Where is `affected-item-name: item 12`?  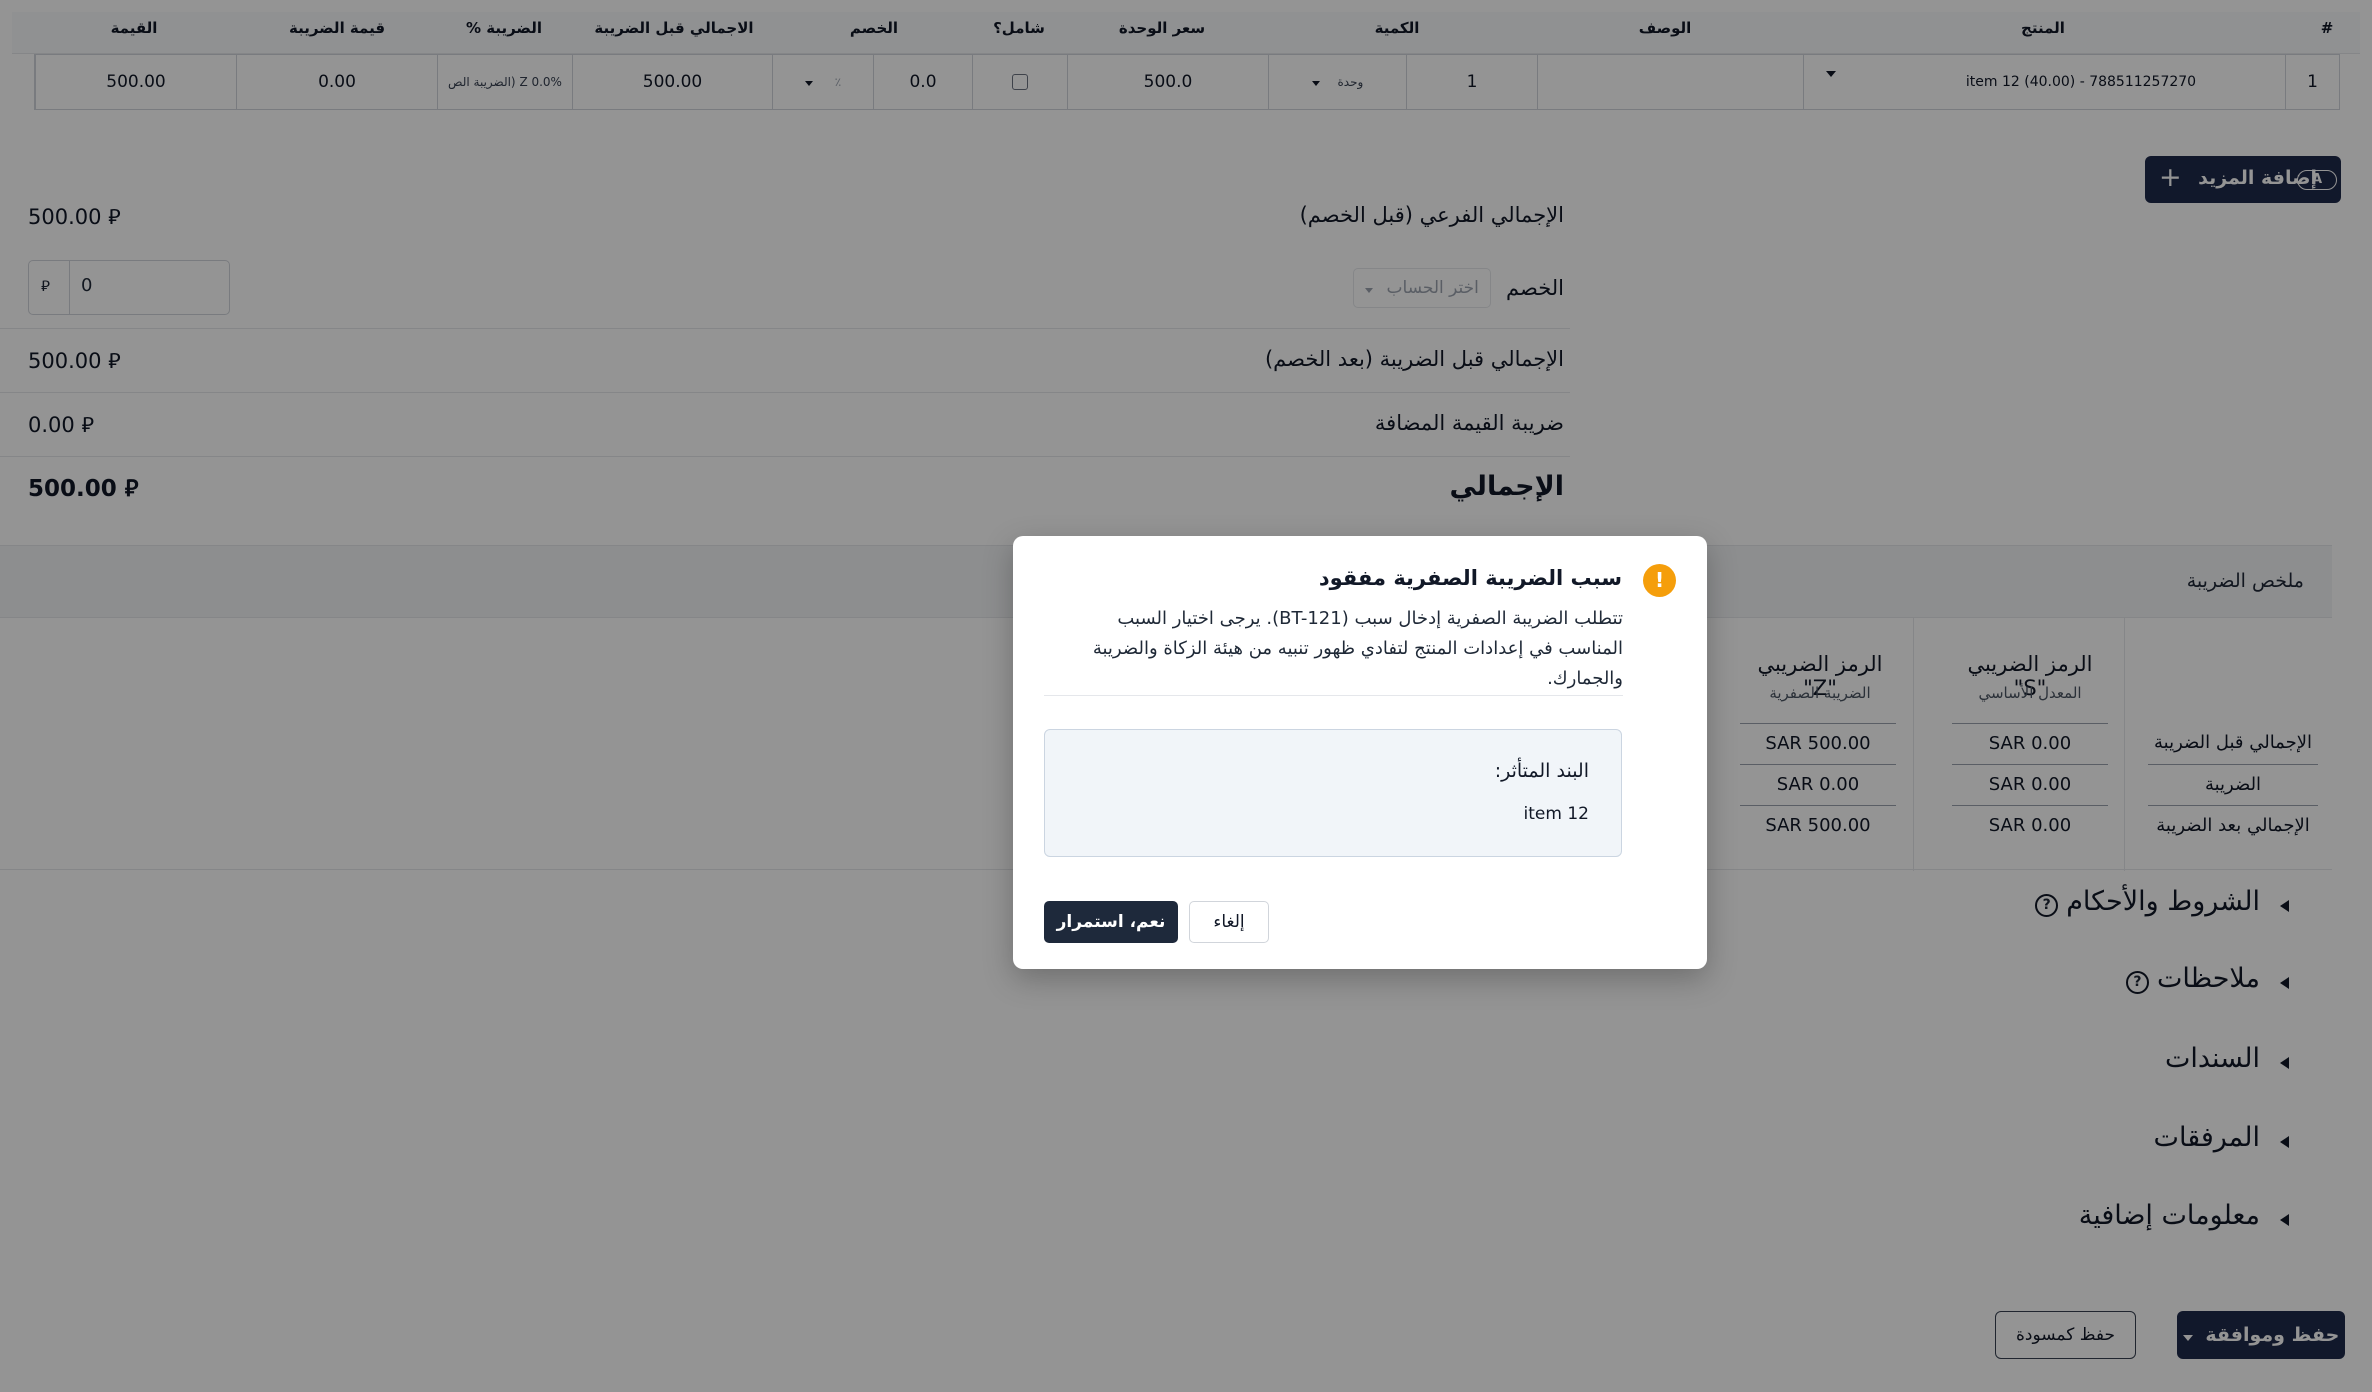
affected-item-name: item 12 is located at coordinates (1556, 814).